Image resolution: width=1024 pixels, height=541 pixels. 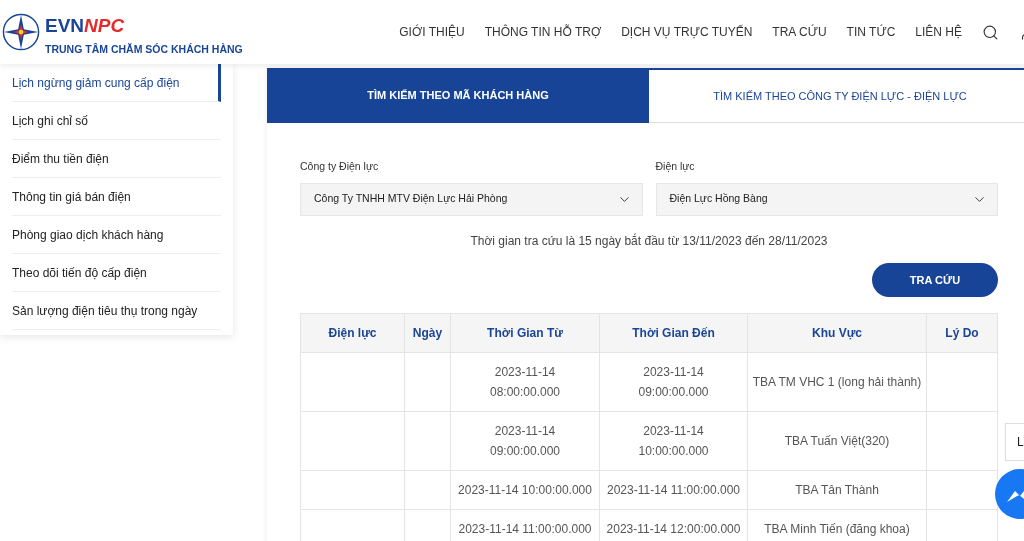 I want to click on table-cell-text: 2023-11-14 08:00:00.000, so click(x=525, y=382).